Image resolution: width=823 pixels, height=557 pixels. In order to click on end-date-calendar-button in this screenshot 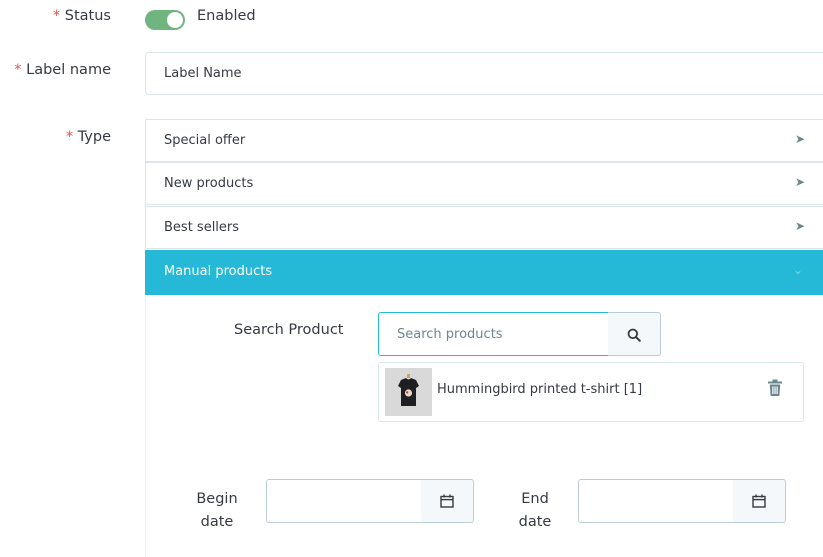, I will do `click(759, 501)`.